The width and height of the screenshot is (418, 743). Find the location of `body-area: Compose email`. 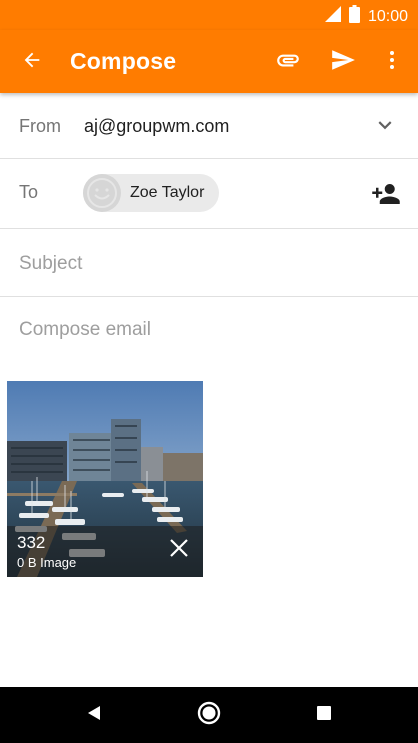

body-area: Compose email is located at coordinates (209, 337).